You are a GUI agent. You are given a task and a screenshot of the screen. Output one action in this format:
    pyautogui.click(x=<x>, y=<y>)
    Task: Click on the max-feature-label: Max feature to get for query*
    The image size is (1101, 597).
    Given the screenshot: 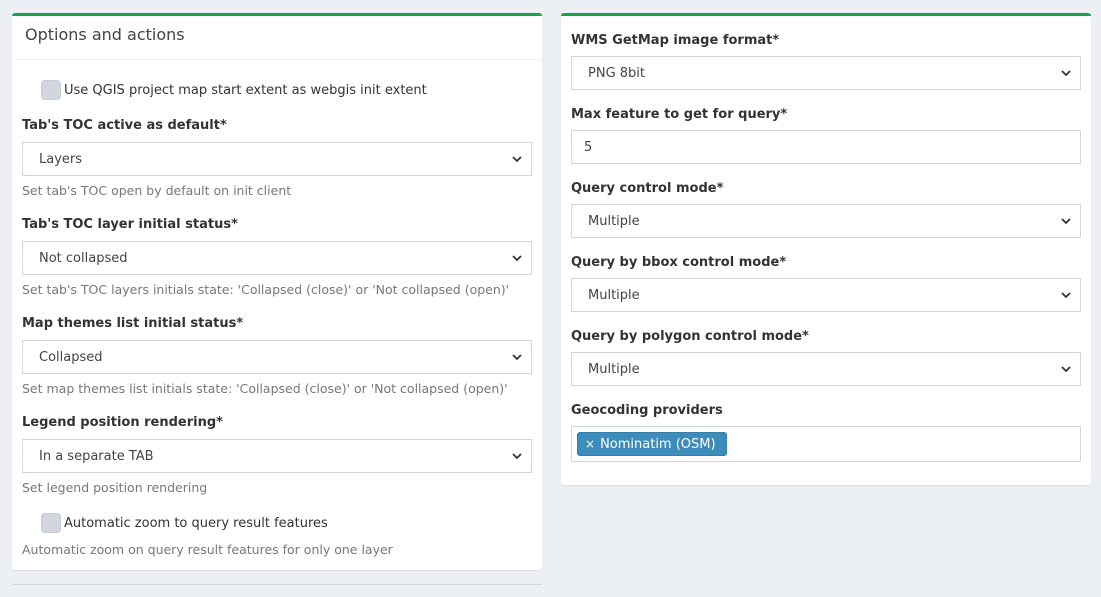 What is the action you would take?
    pyautogui.click(x=679, y=114)
    